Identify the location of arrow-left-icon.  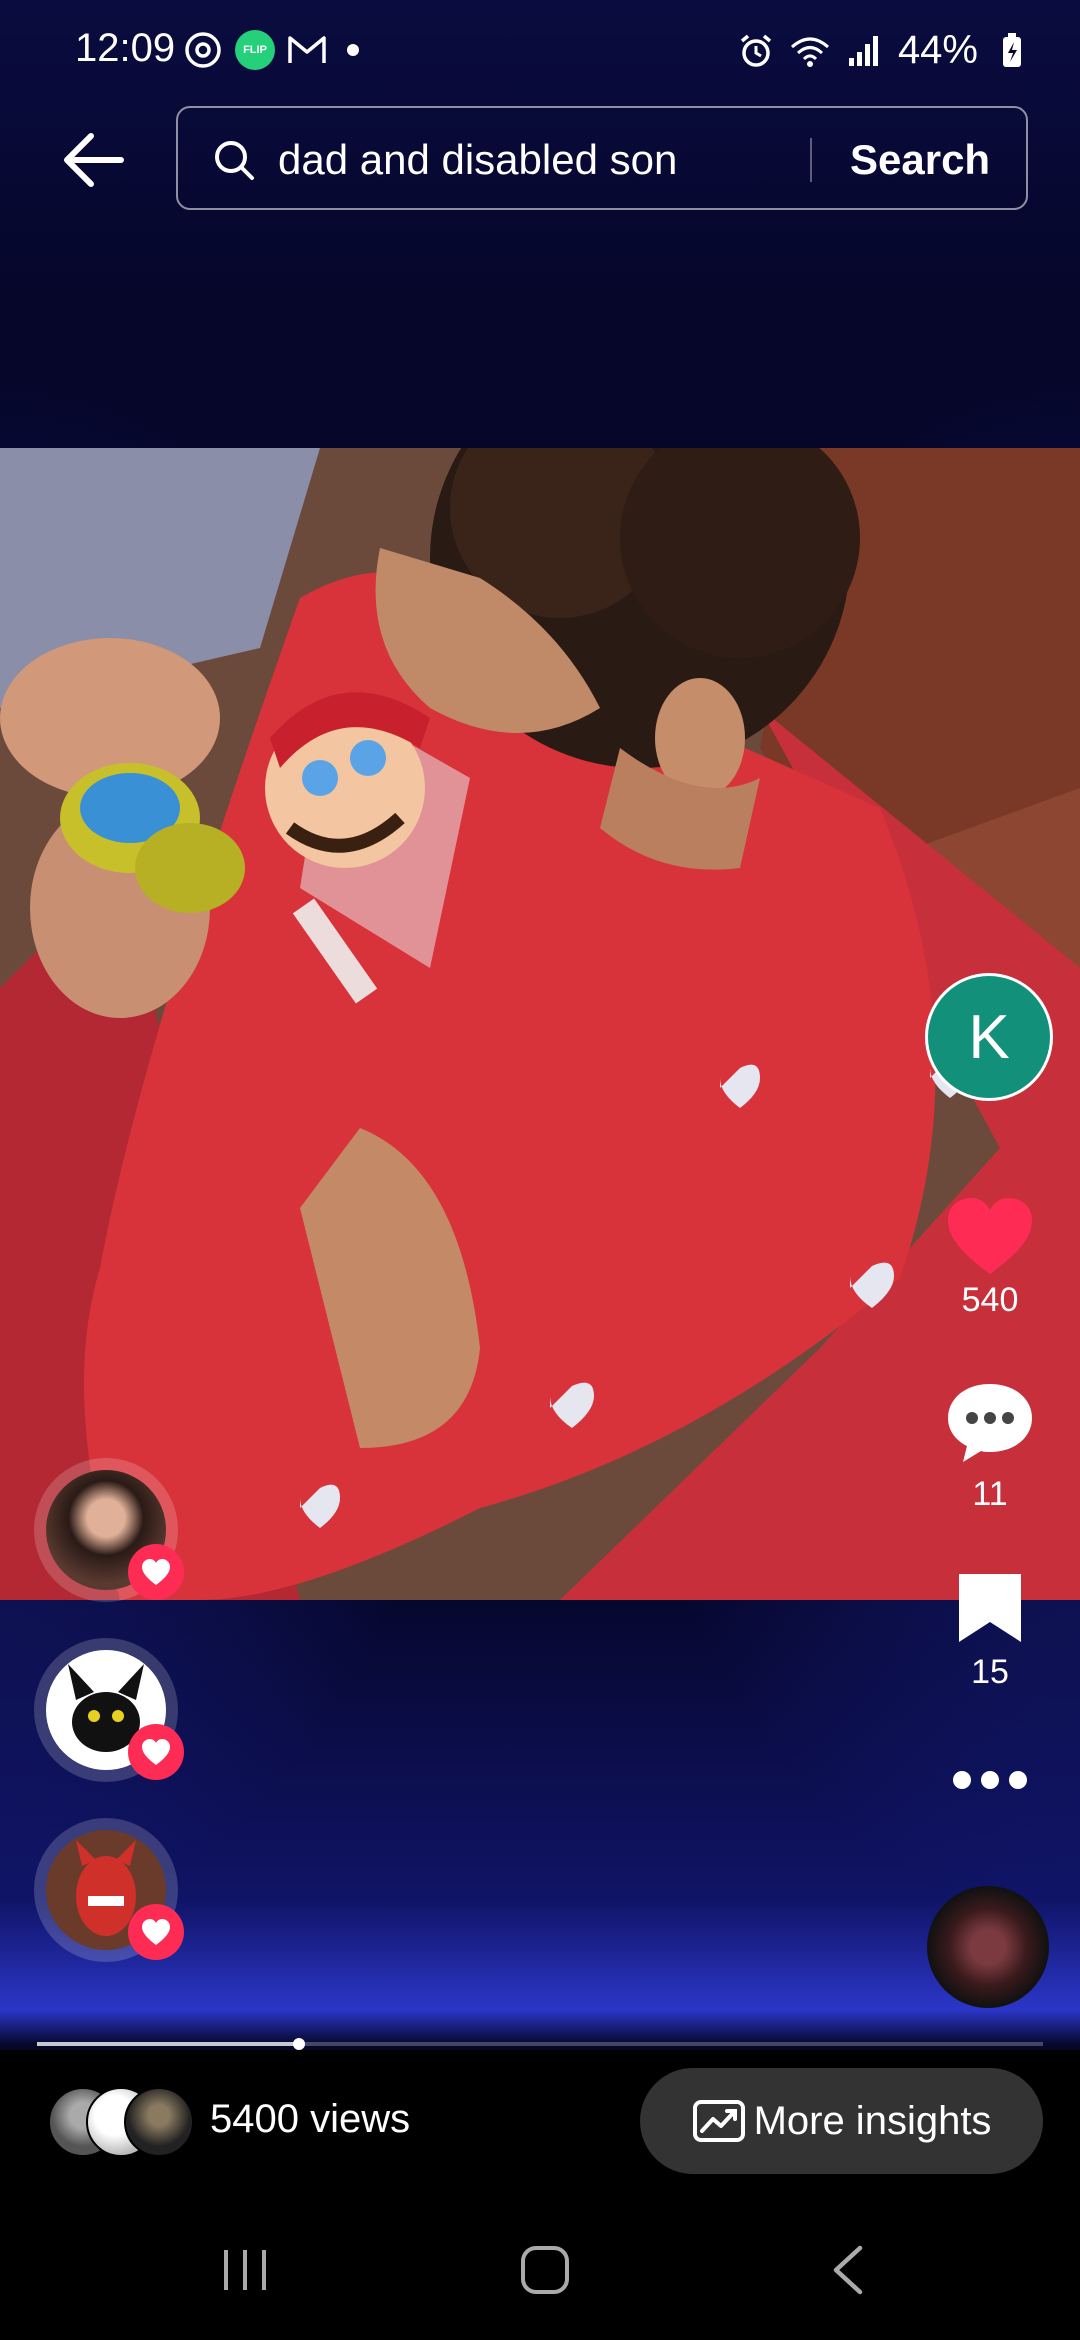
(94, 160).